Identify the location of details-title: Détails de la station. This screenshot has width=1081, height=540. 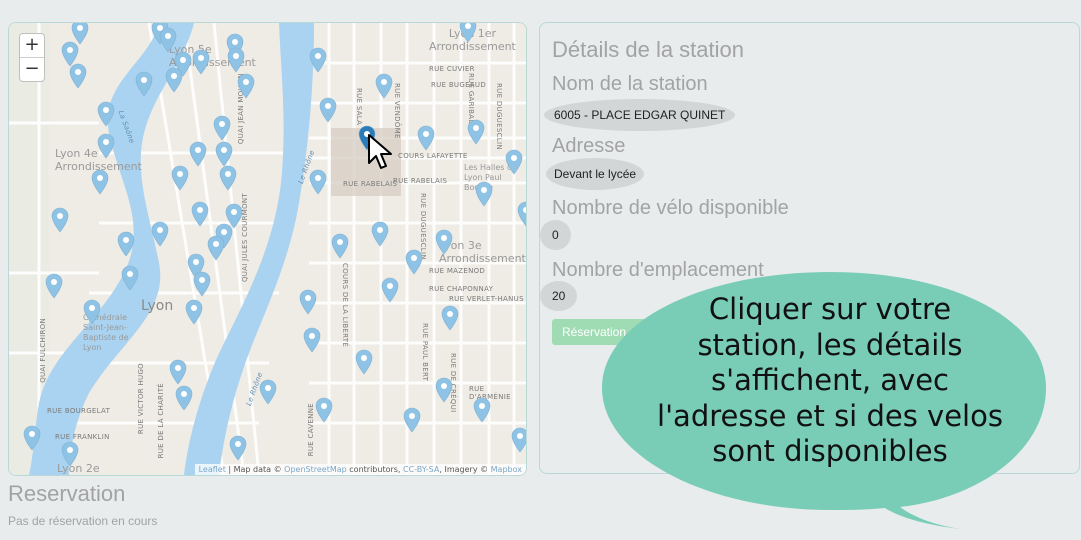
(648, 49).